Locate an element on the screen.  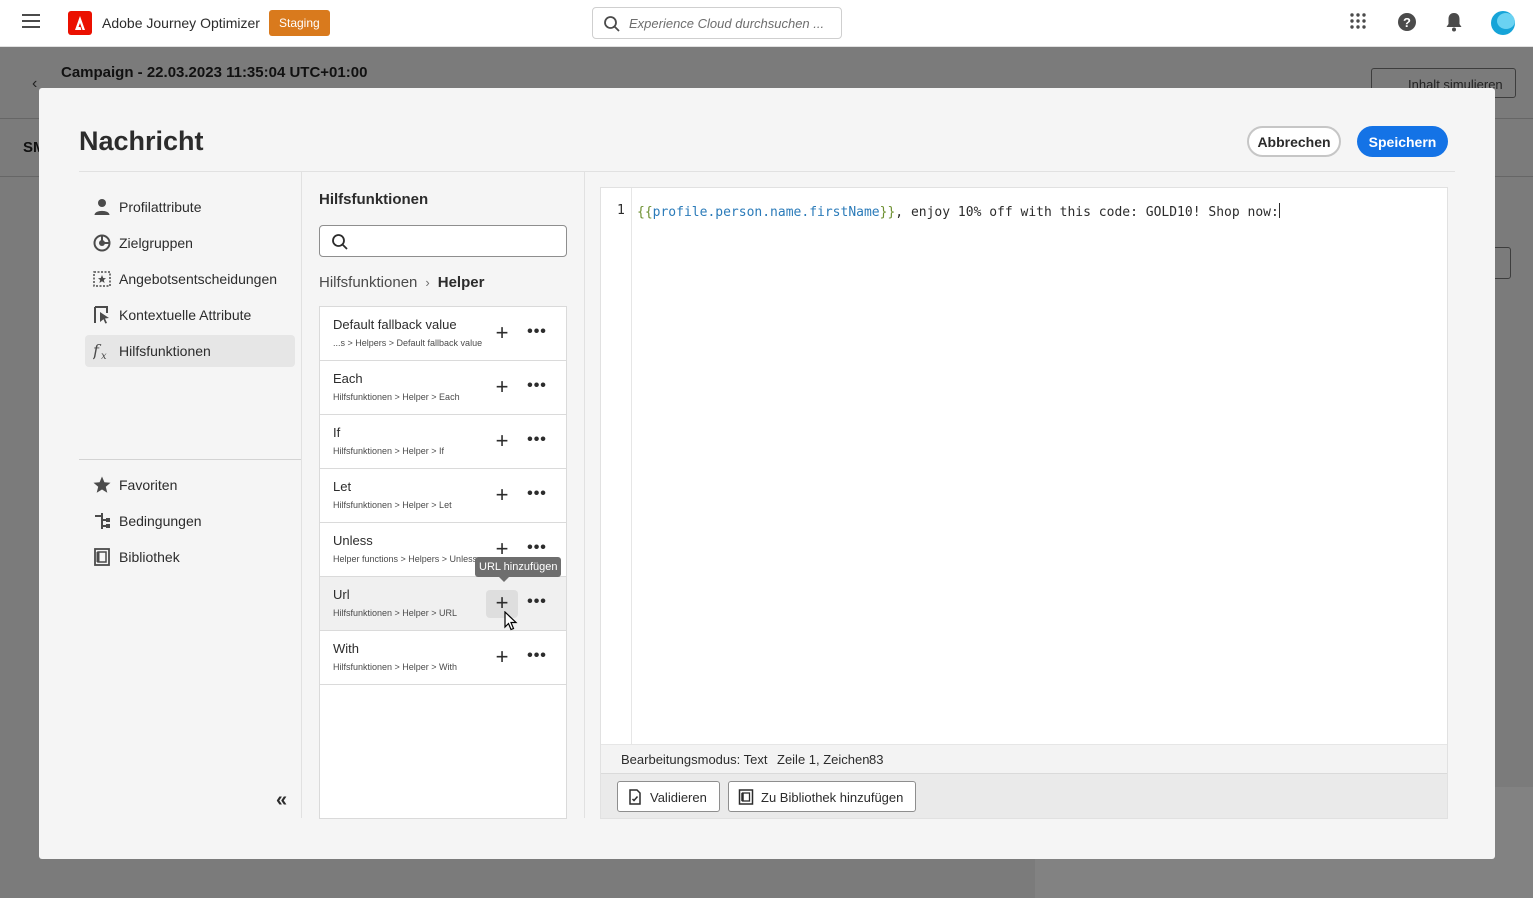
text-caret is located at coordinates (1279, 210).